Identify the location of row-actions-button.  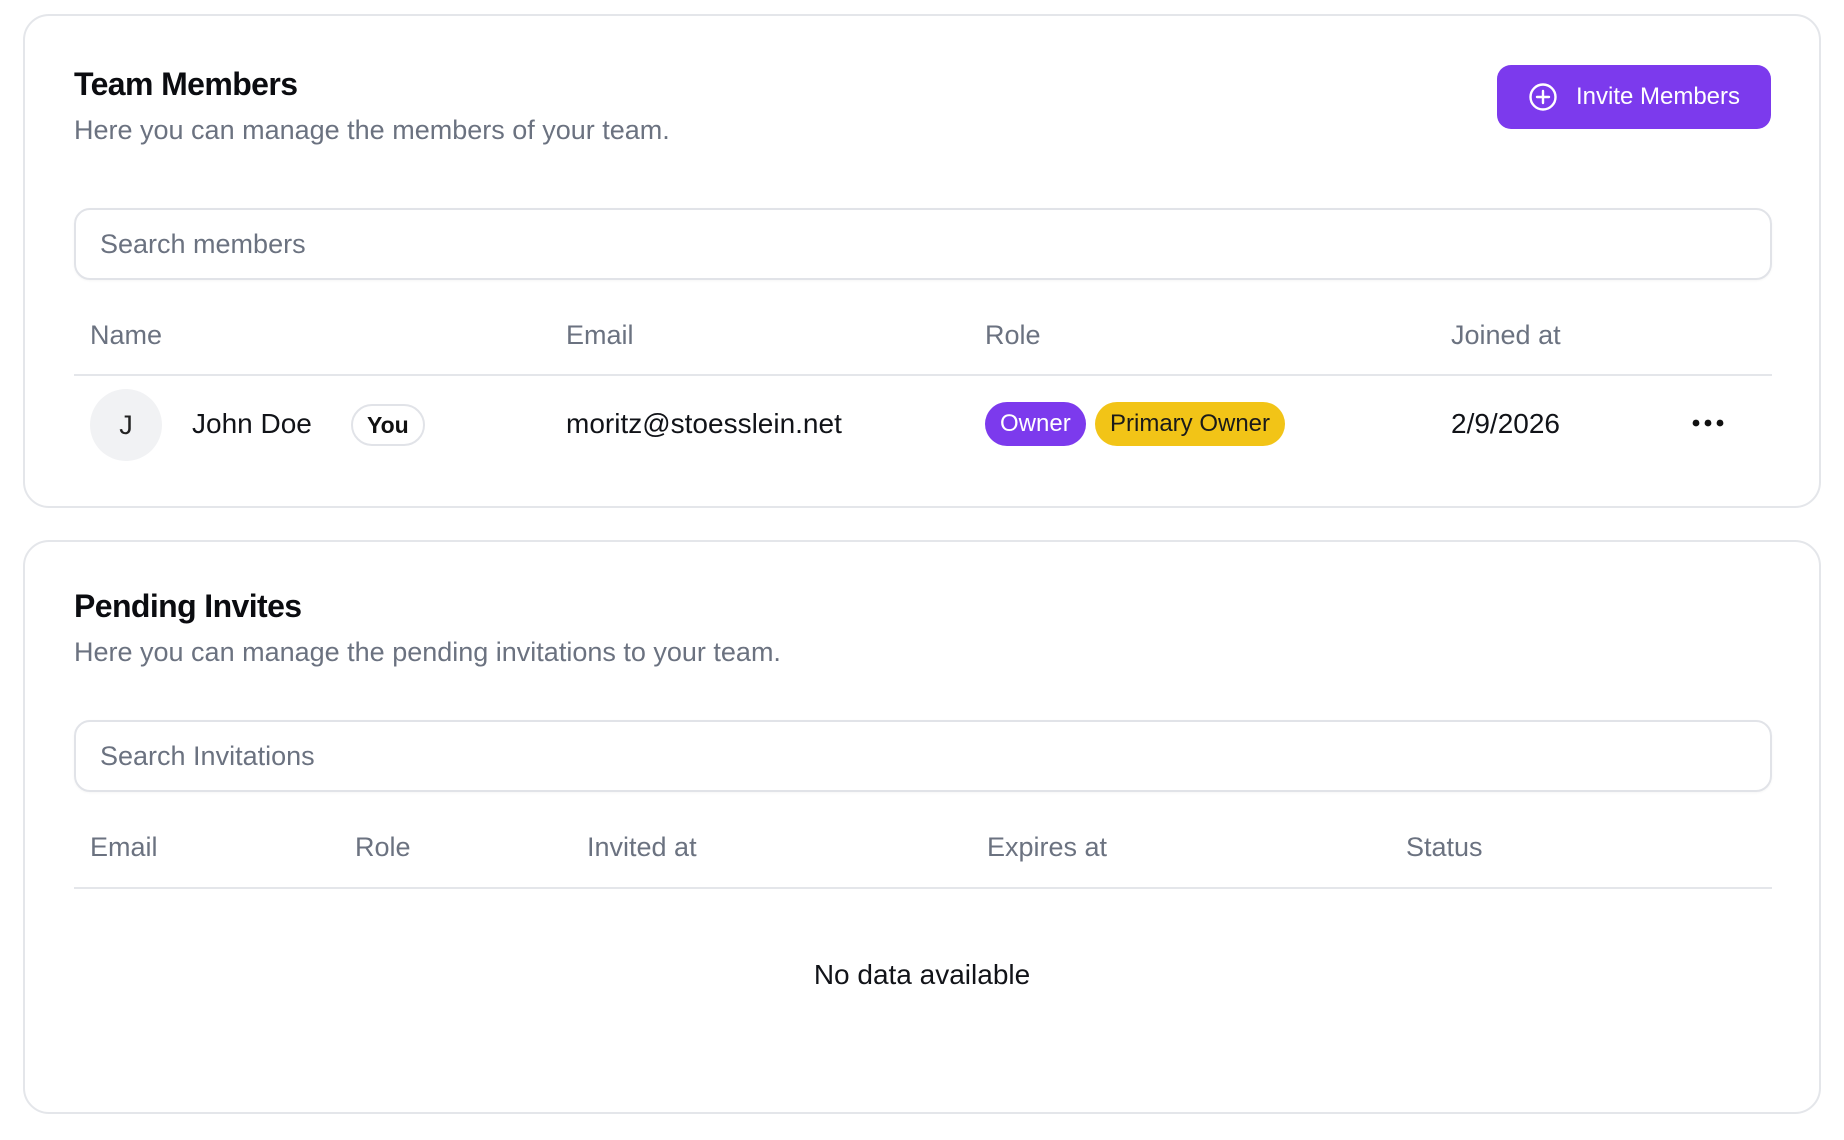
(1708, 424).